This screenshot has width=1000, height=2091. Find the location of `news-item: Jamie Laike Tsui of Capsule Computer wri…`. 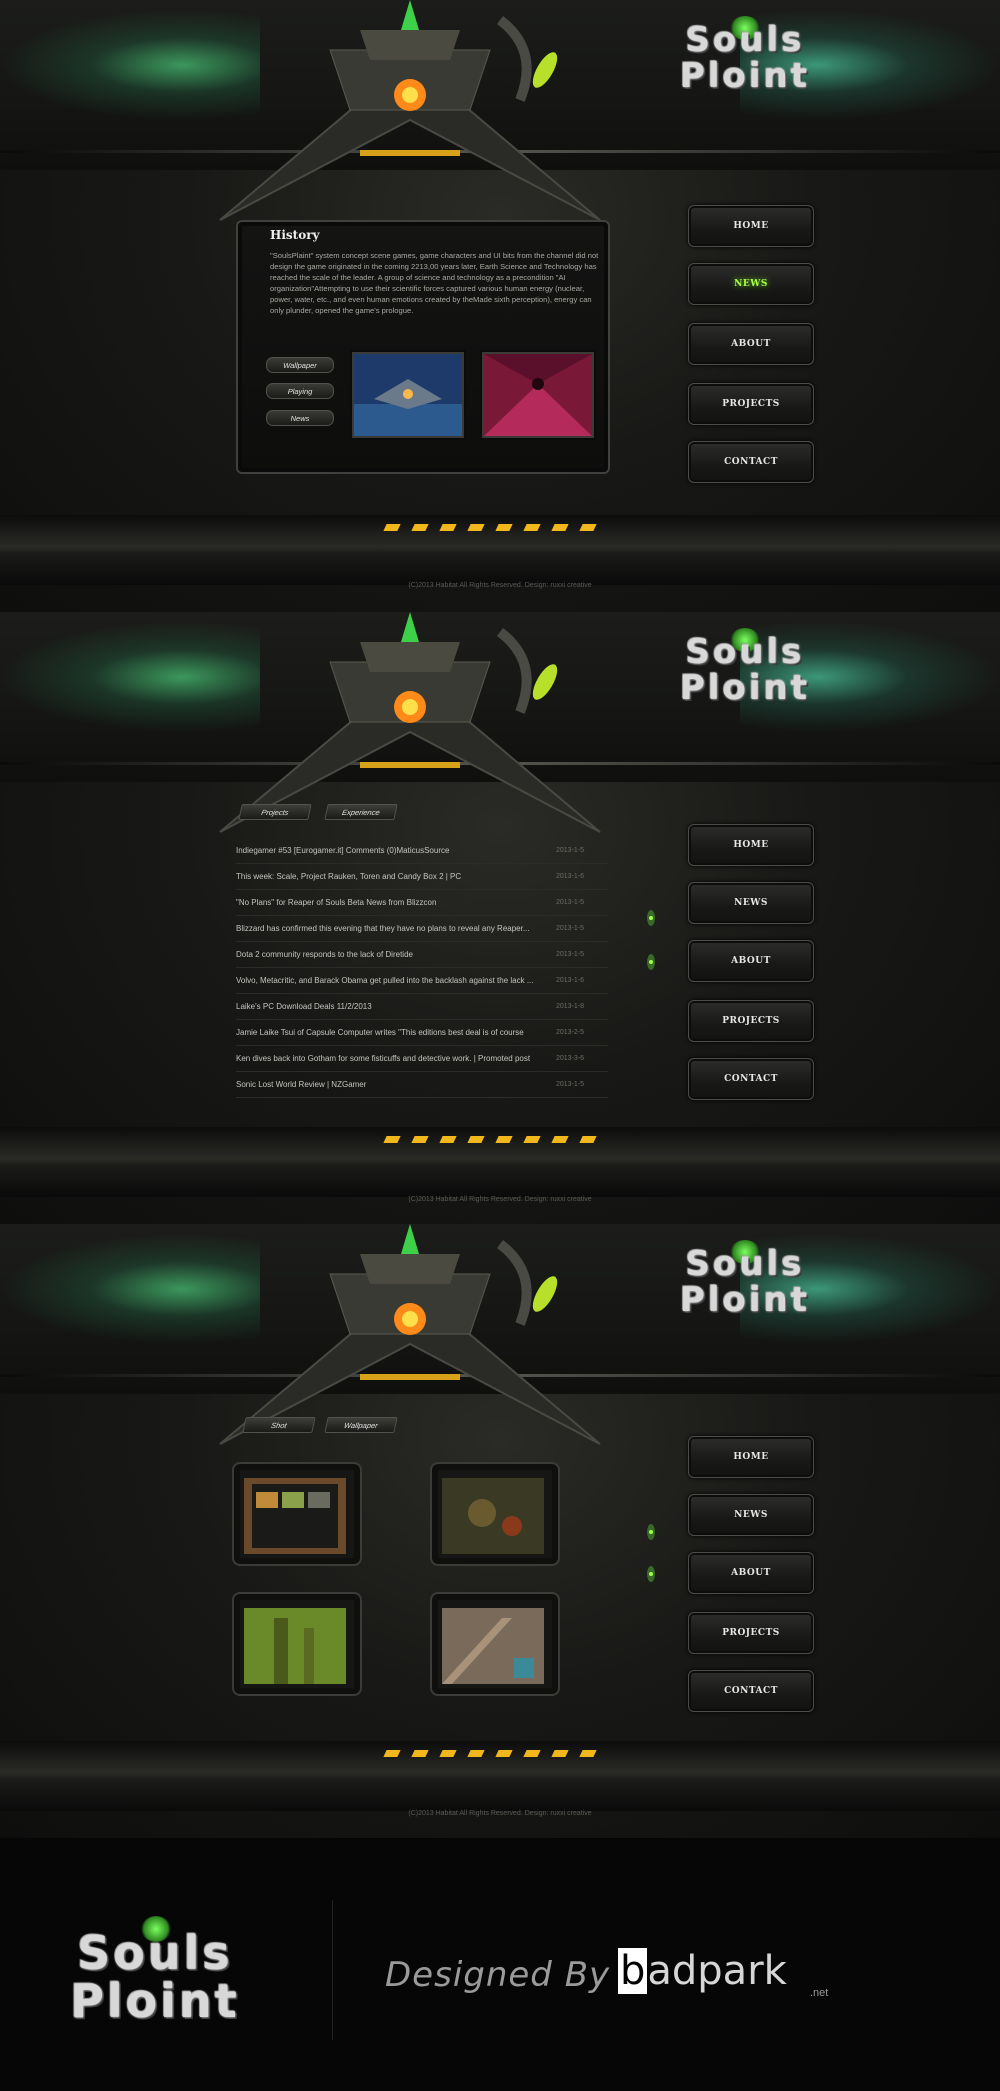

news-item: Jamie Laike Tsui of Capsule Computer wri… is located at coordinates (422, 1033).